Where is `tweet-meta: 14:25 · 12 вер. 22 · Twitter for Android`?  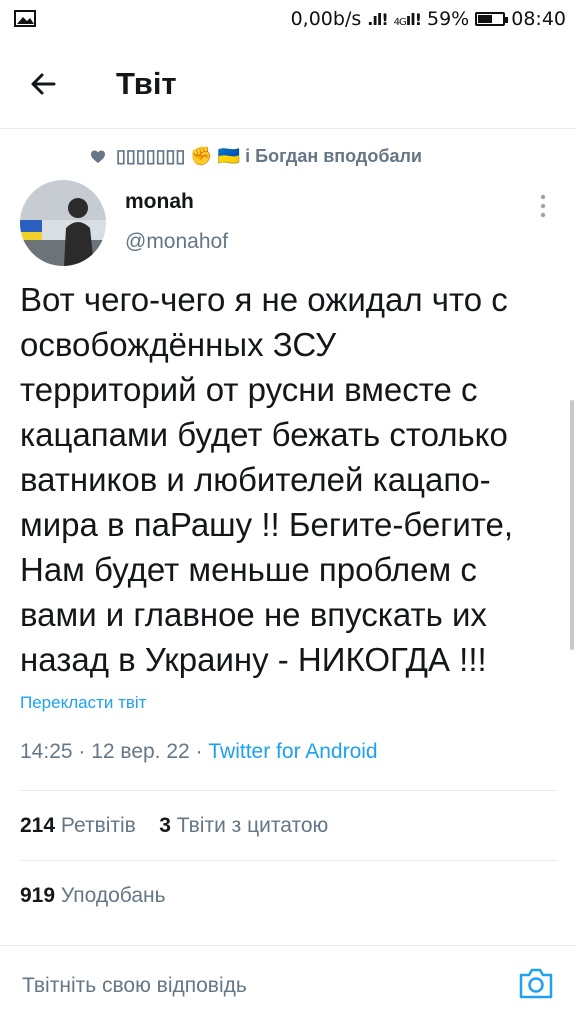
tweet-meta: 14:25 · 12 вер. 22 · Twitter for Android is located at coordinates (199, 752).